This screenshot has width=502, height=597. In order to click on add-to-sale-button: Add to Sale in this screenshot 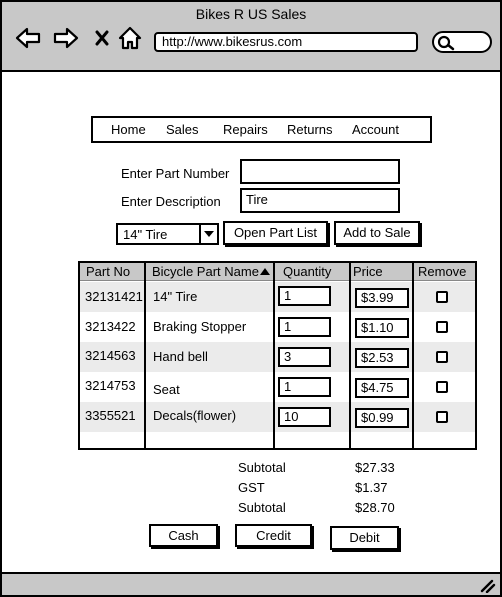, I will do `click(377, 233)`.